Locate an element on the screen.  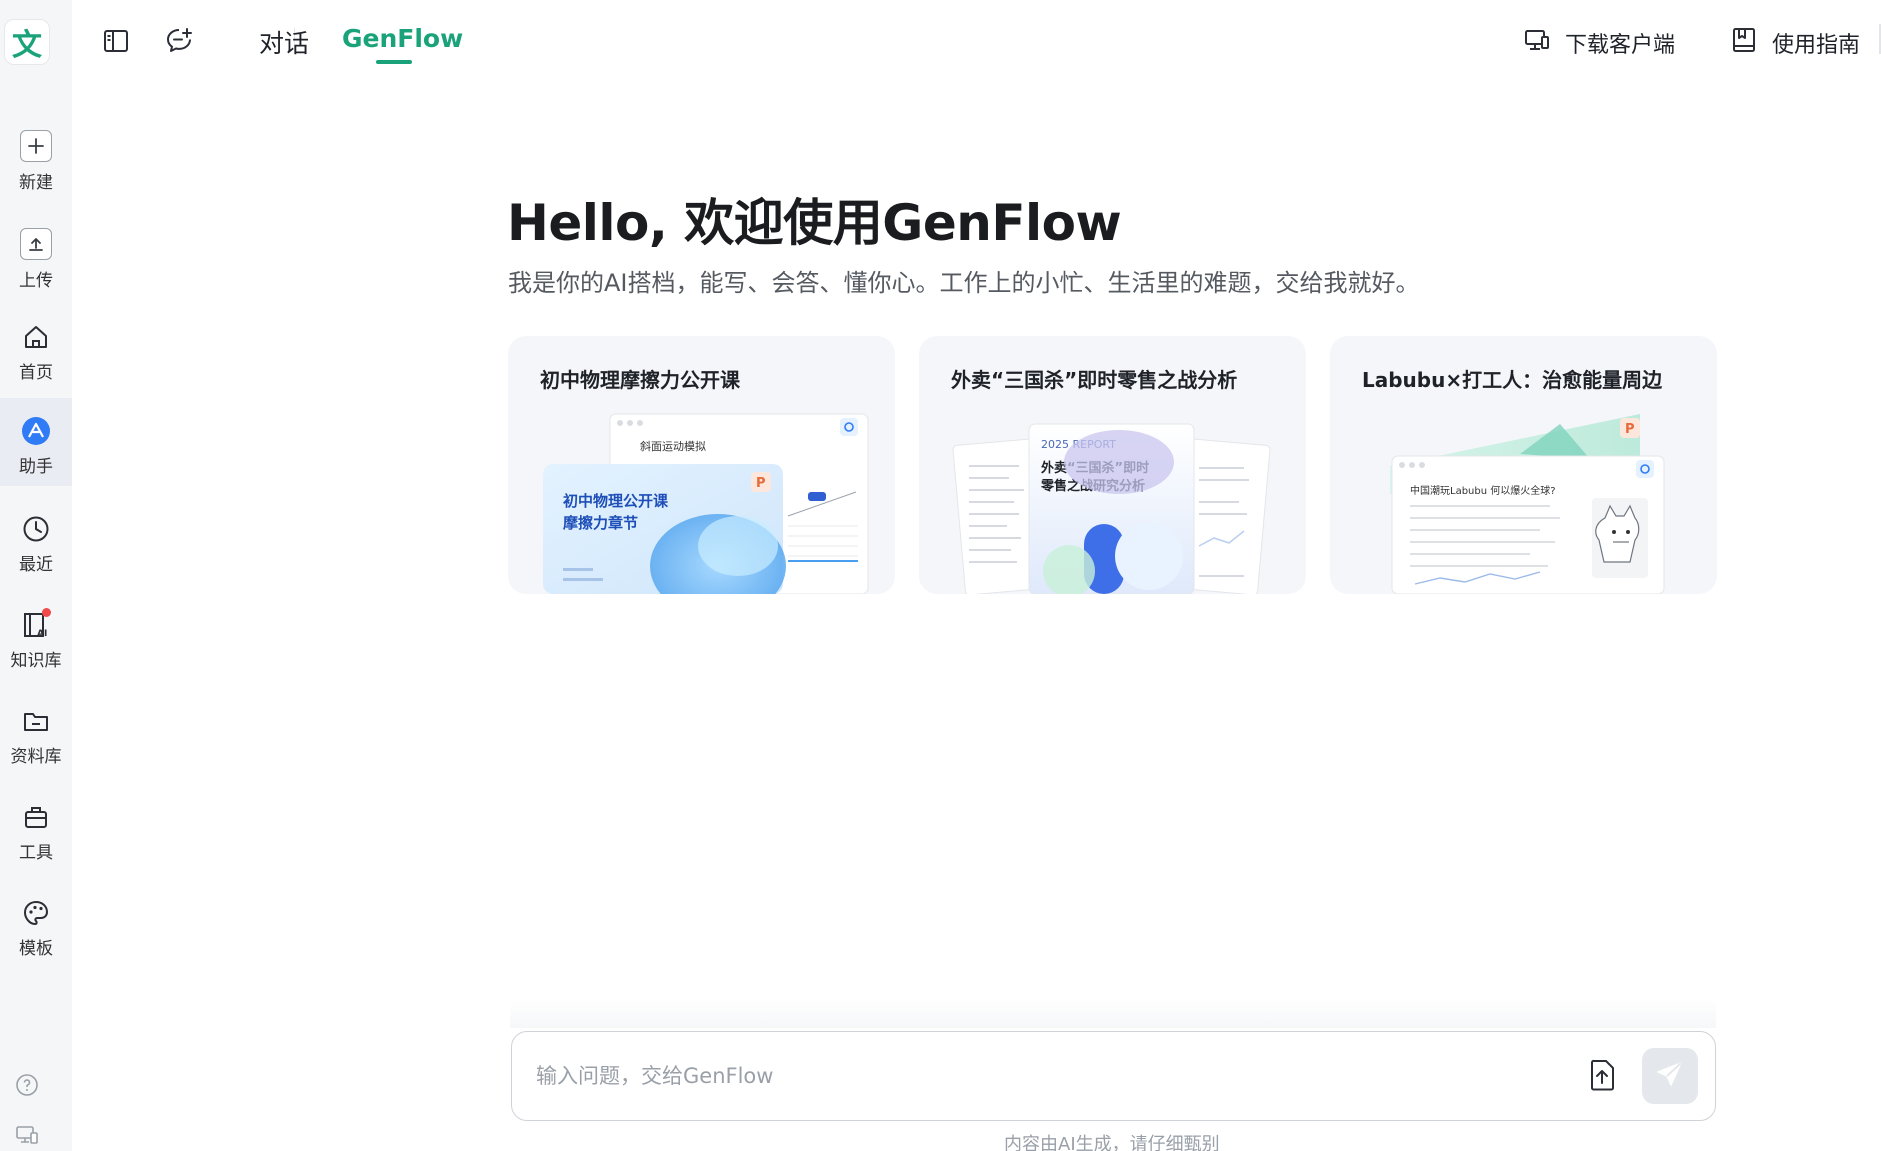
input-area-fade is located at coordinates (1113, 1013).